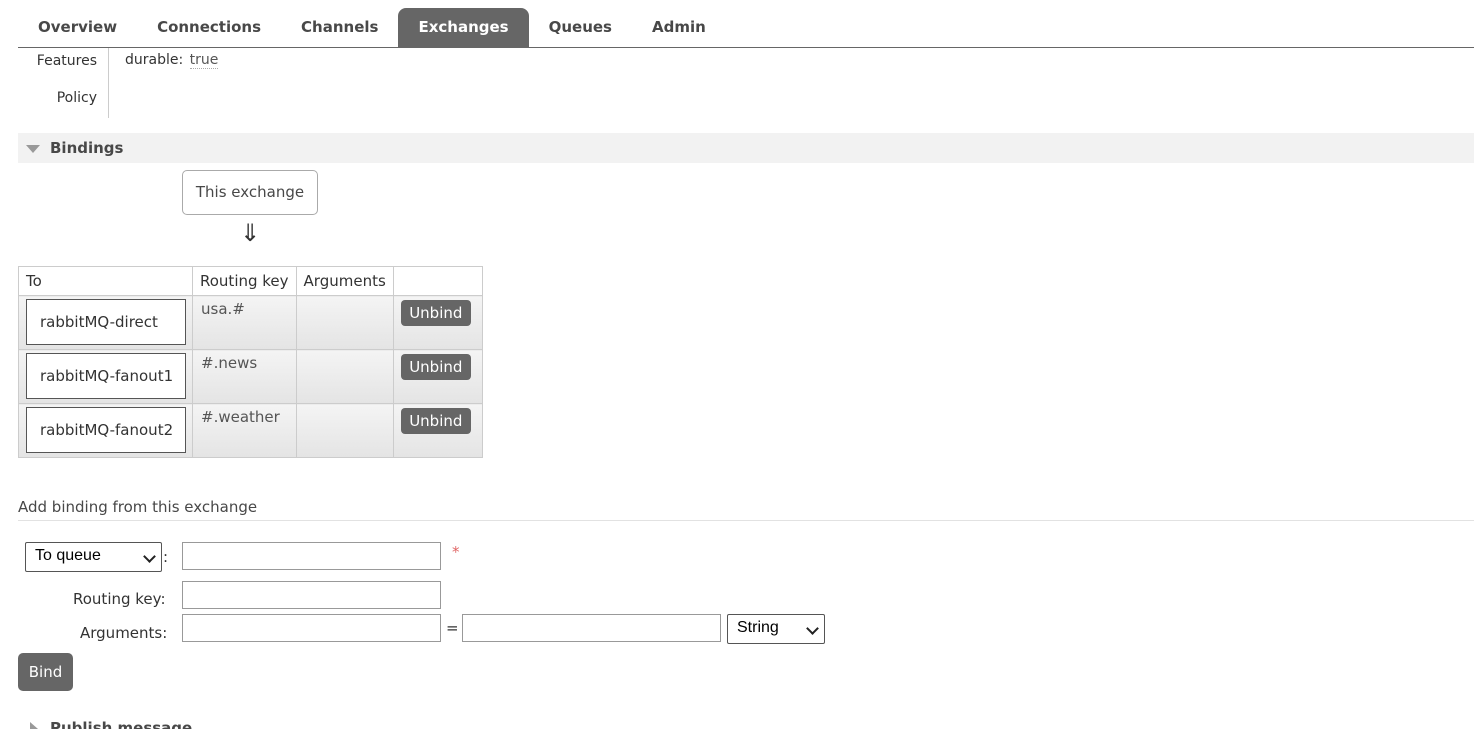 The width and height of the screenshot is (1474, 729). I want to click on table-header-row: To Routing key Arguments, so click(250, 281).